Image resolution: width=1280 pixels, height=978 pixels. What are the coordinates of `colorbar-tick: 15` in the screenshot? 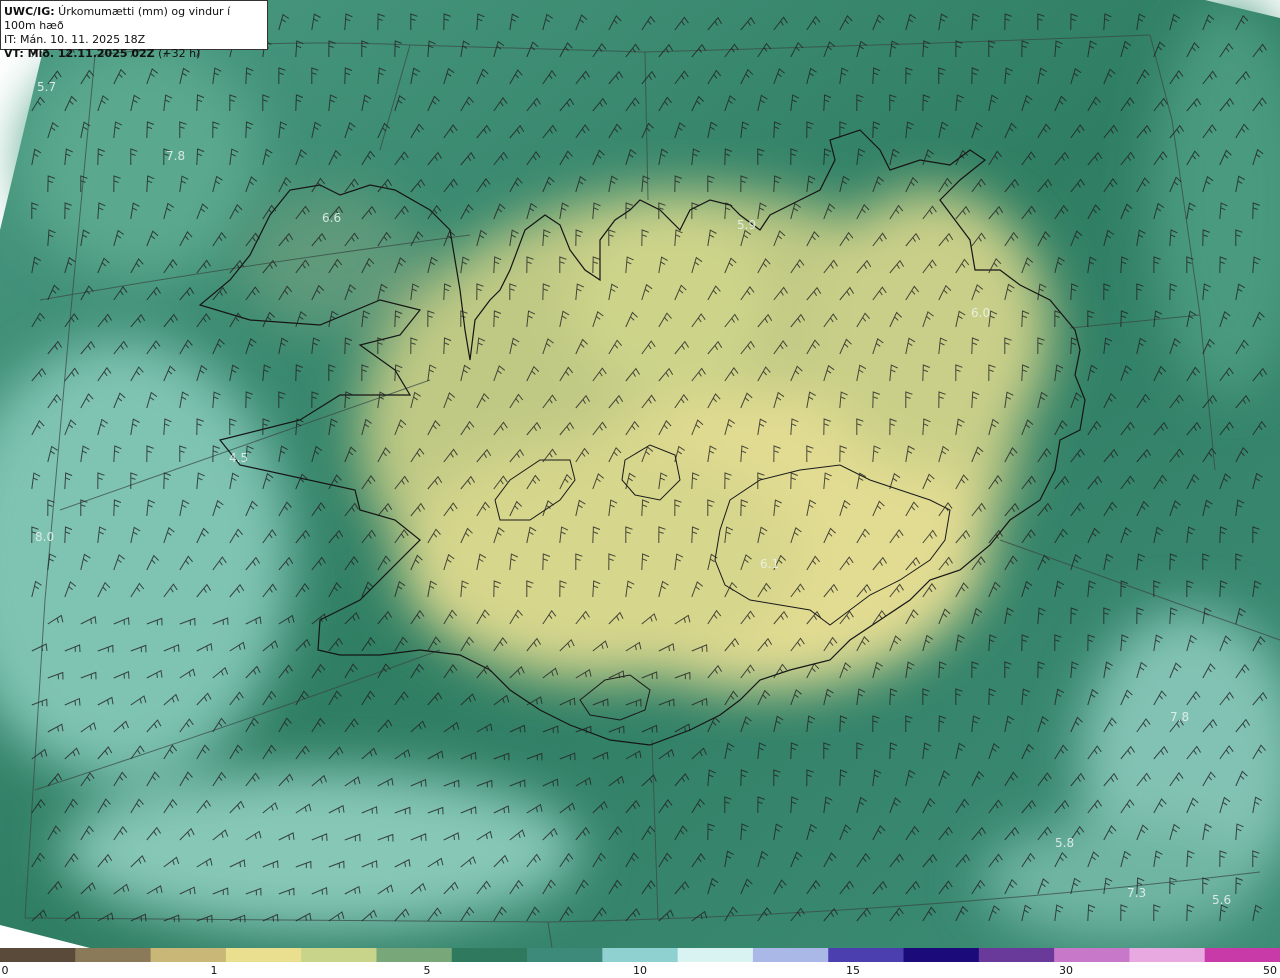 It's located at (853, 970).